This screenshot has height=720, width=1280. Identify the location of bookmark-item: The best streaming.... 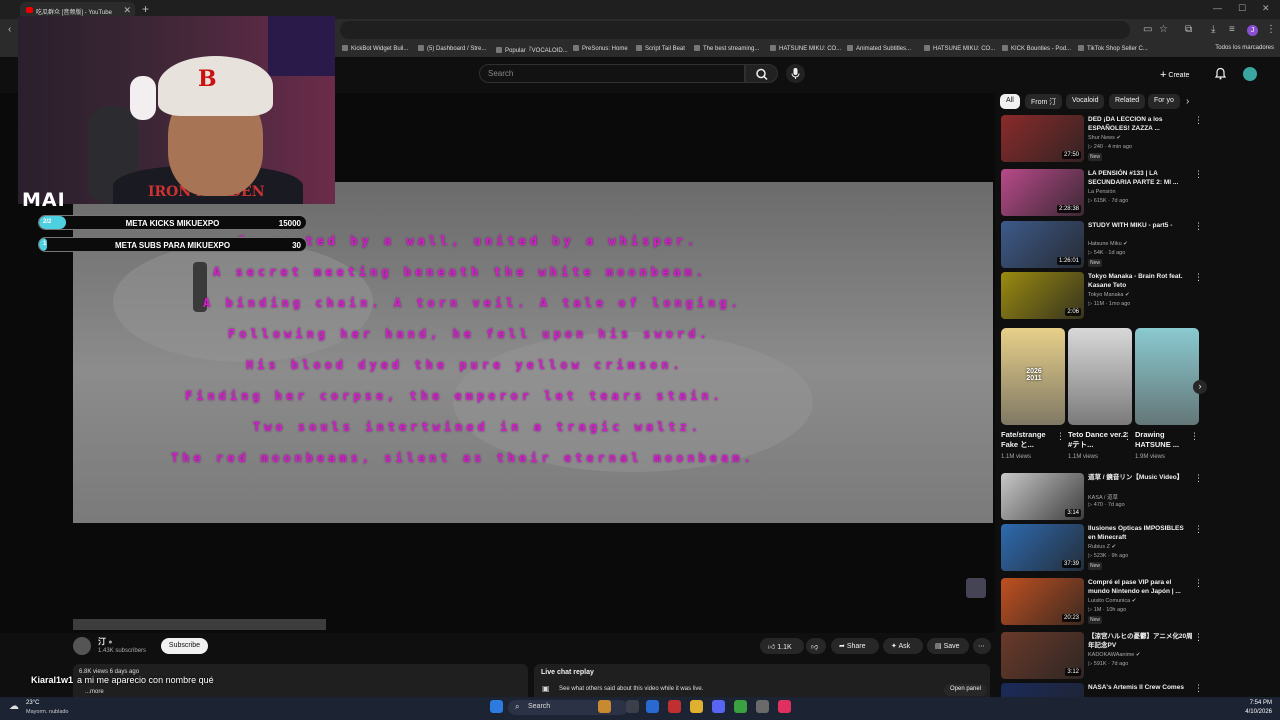
(726, 48).